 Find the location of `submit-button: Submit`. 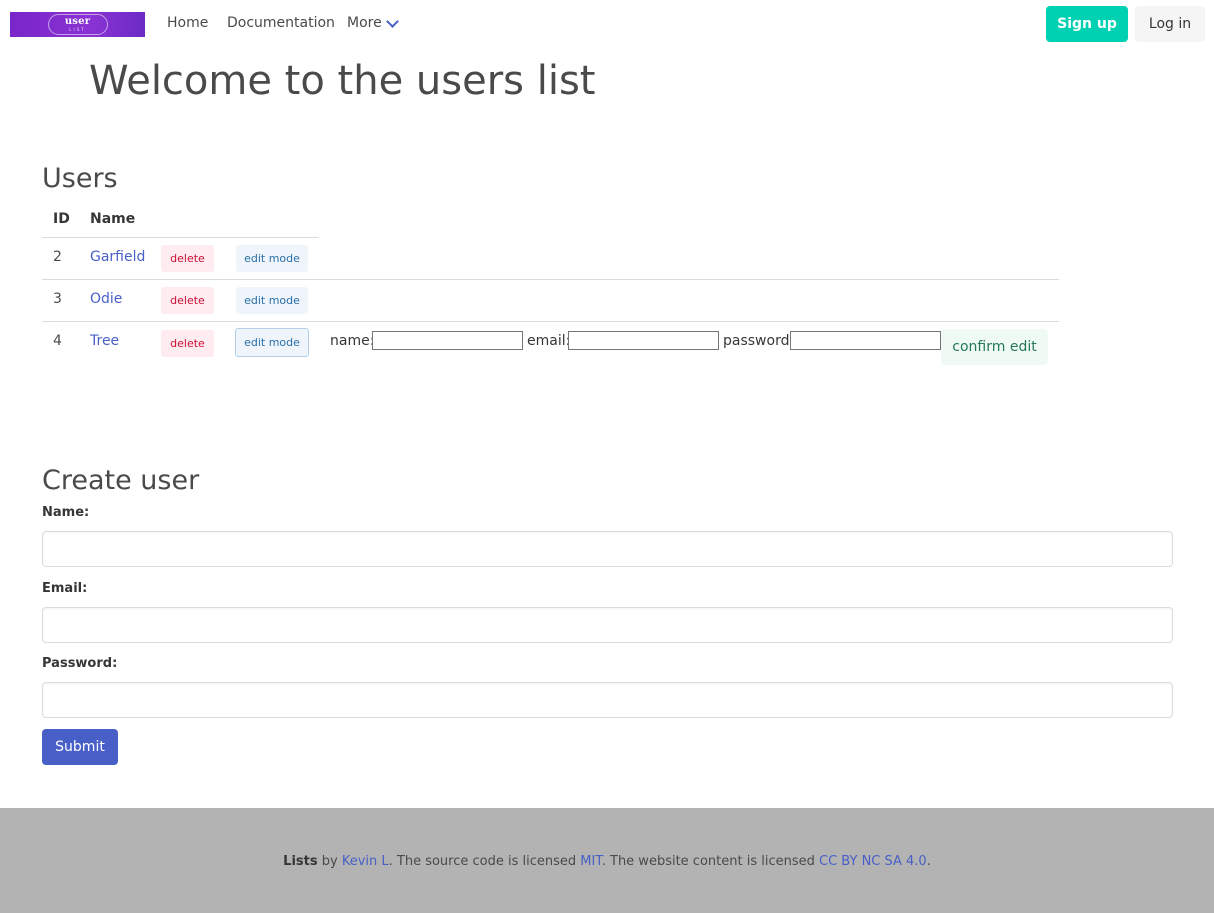

submit-button: Submit is located at coordinates (80, 747).